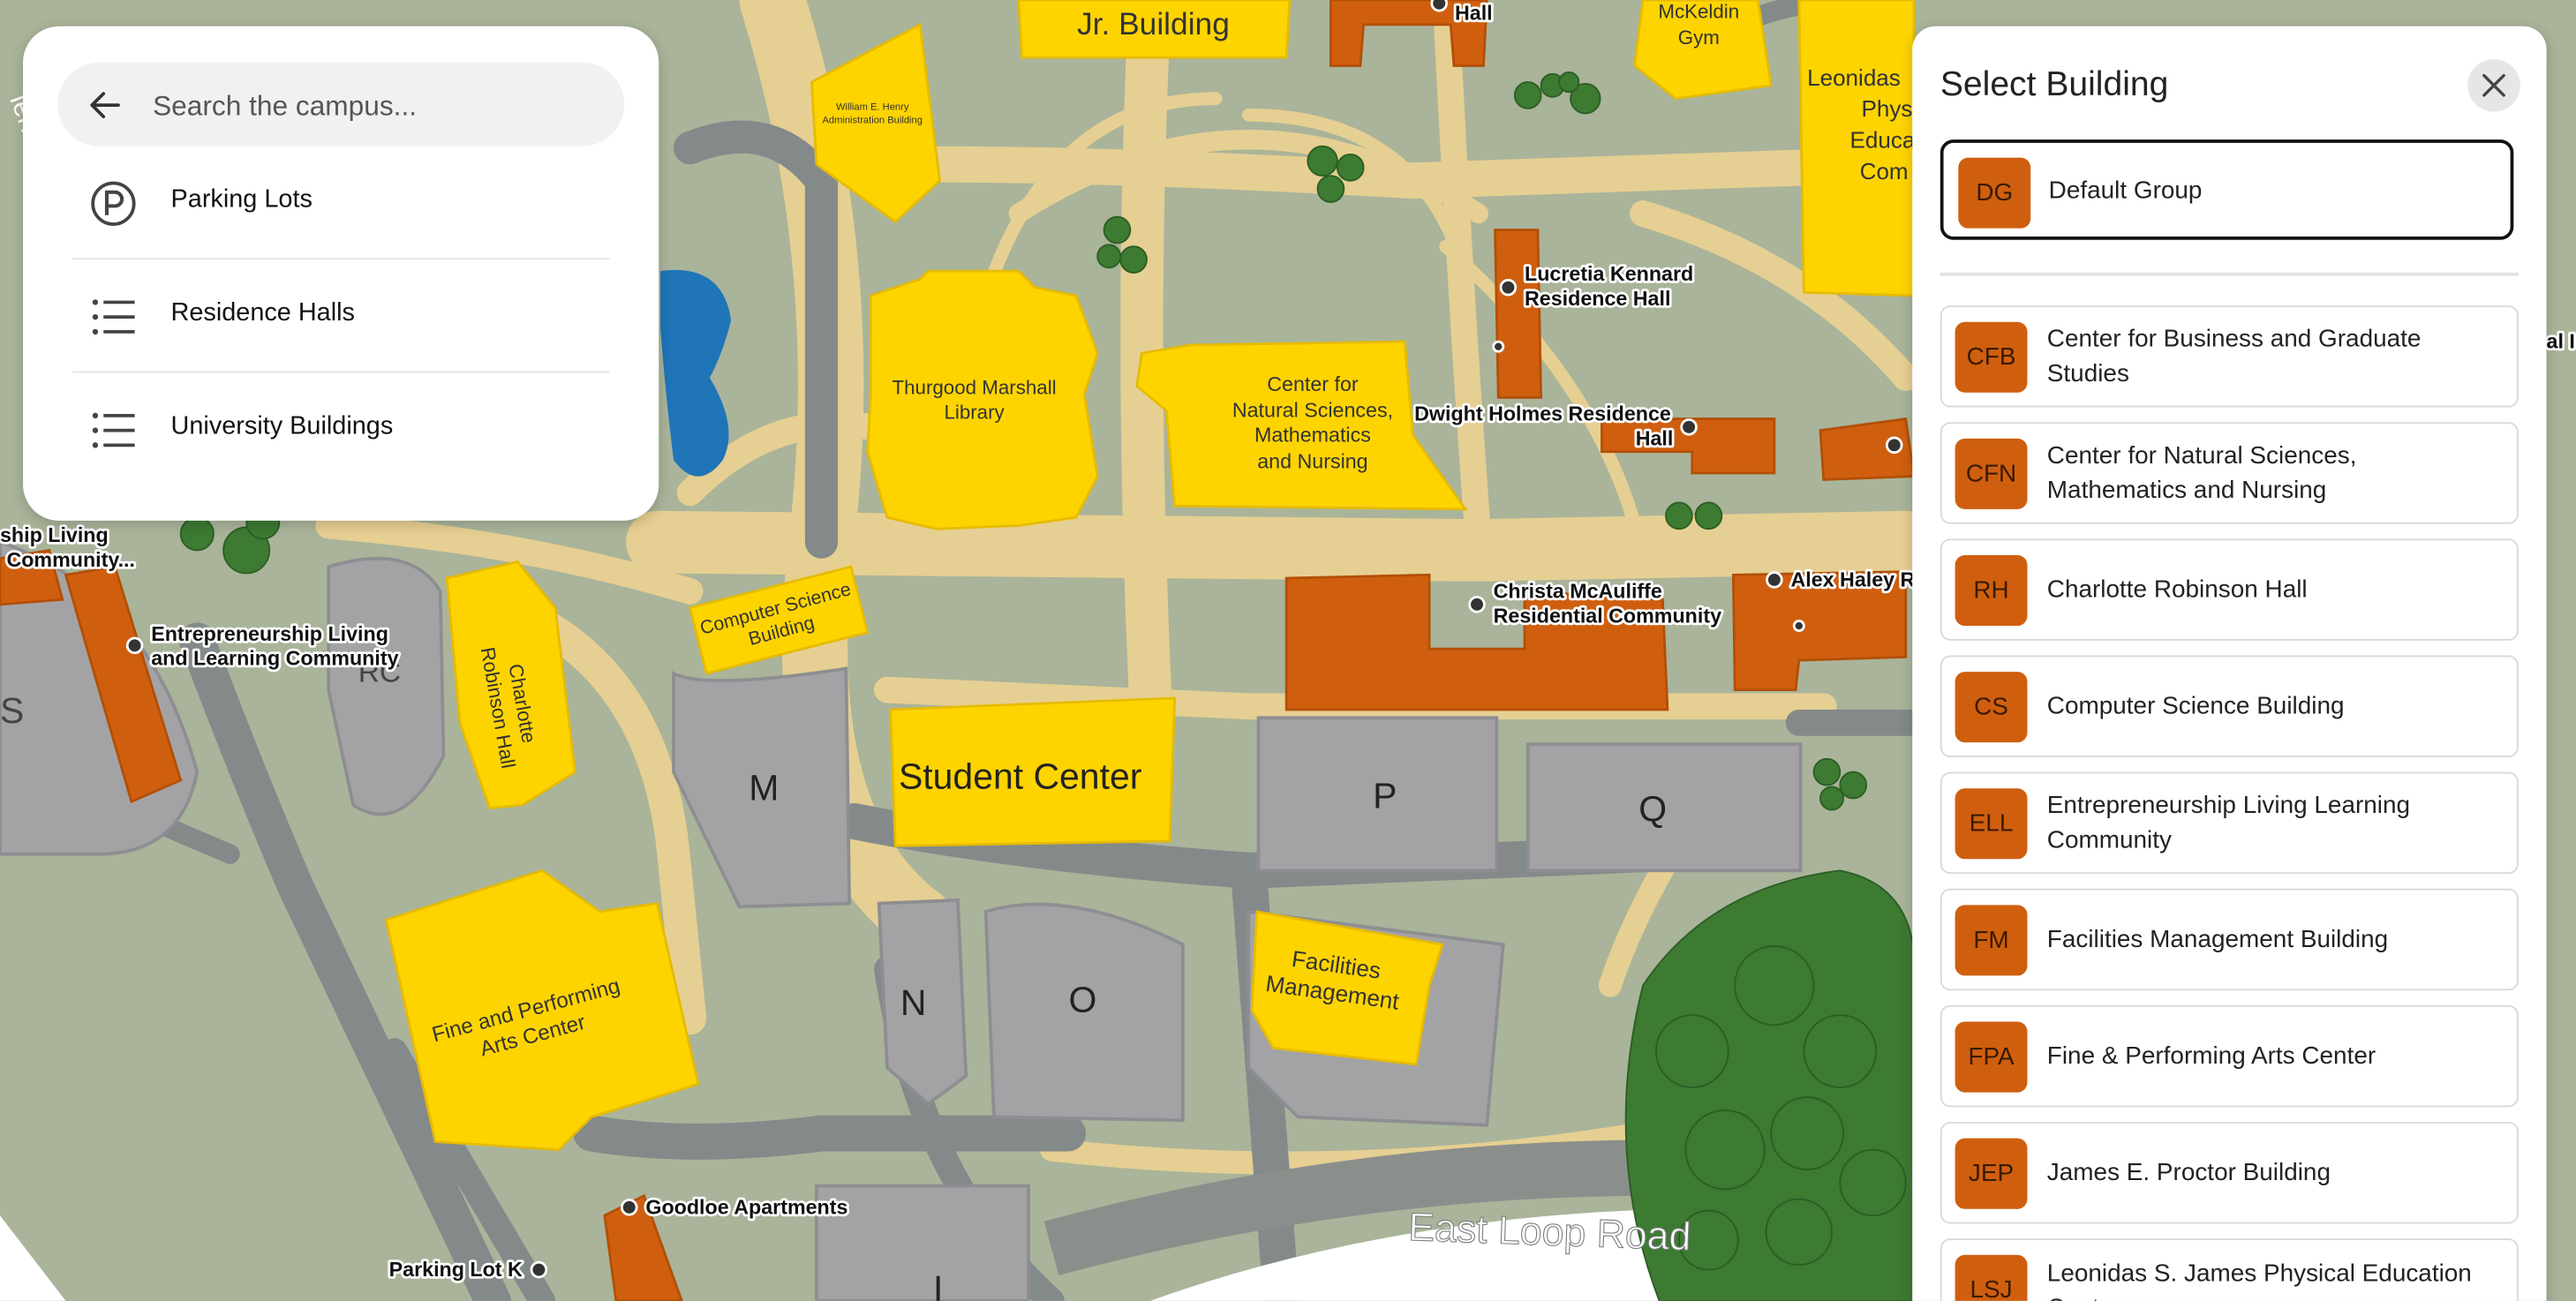  What do you see at coordinates (922, 1243) in the screenshot?
I see `lot-i` at bounding box center [922, 1243].